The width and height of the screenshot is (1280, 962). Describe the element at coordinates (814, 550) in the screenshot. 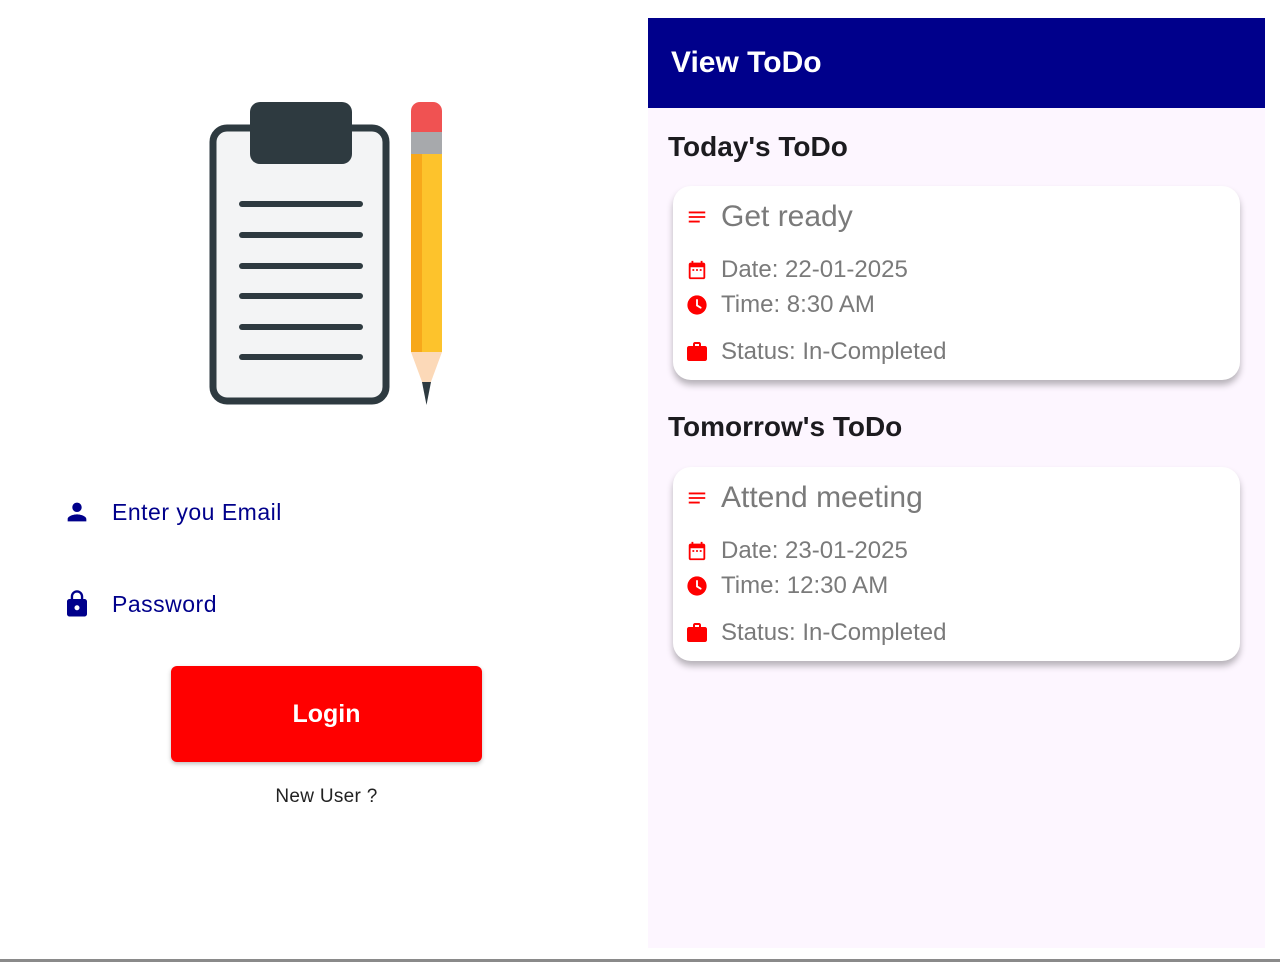

I see `todo-date: Date: 23-01-2025` at that location.